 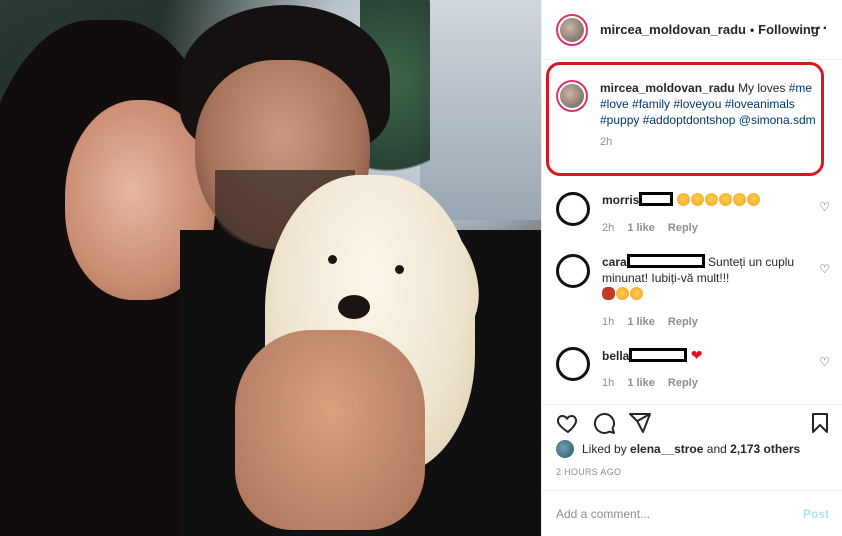 I want to click on comment-time: 2h, so click(x=608, y=228).